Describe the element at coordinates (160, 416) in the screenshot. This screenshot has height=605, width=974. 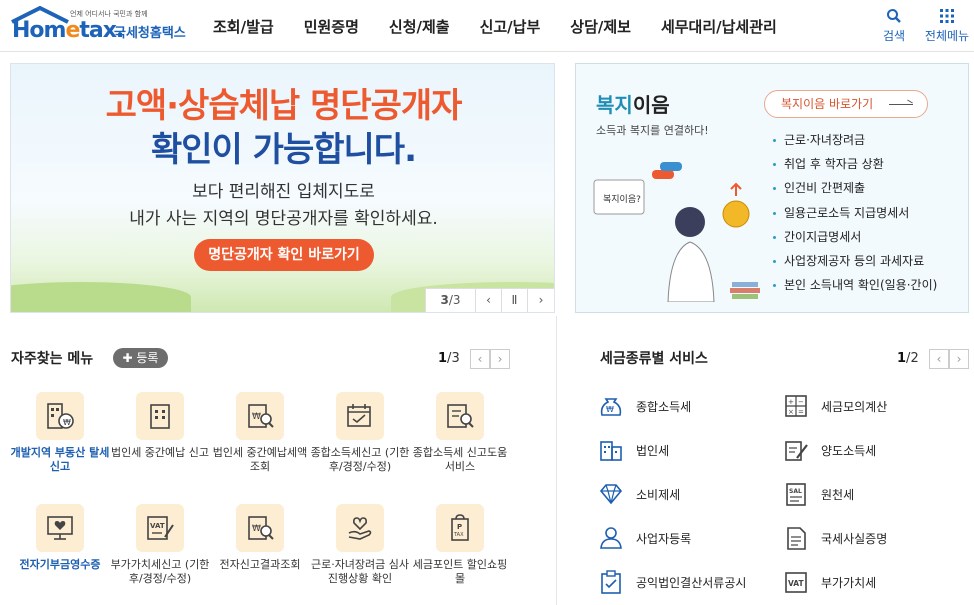
I see `office-building-icon` at that location.